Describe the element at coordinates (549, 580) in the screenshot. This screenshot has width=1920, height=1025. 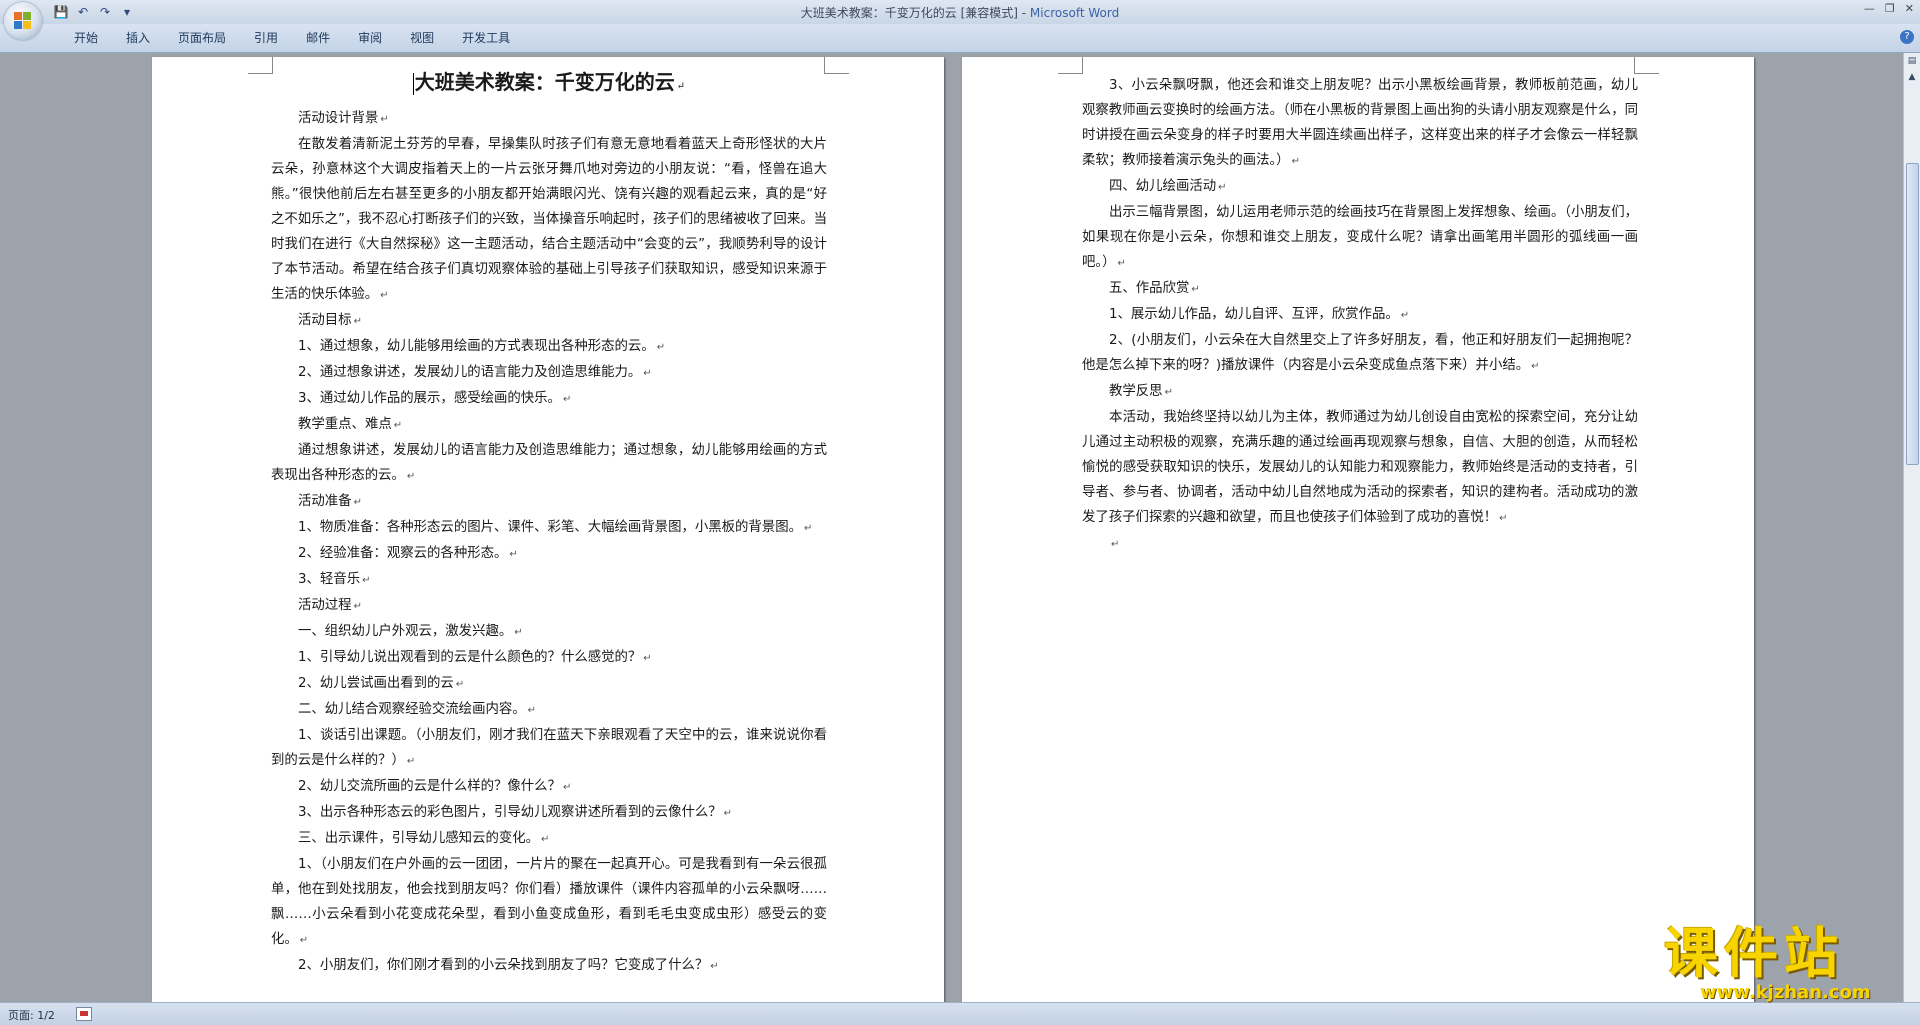
I see `document-paragraph: 3、轻音乐 ↵` at that location.